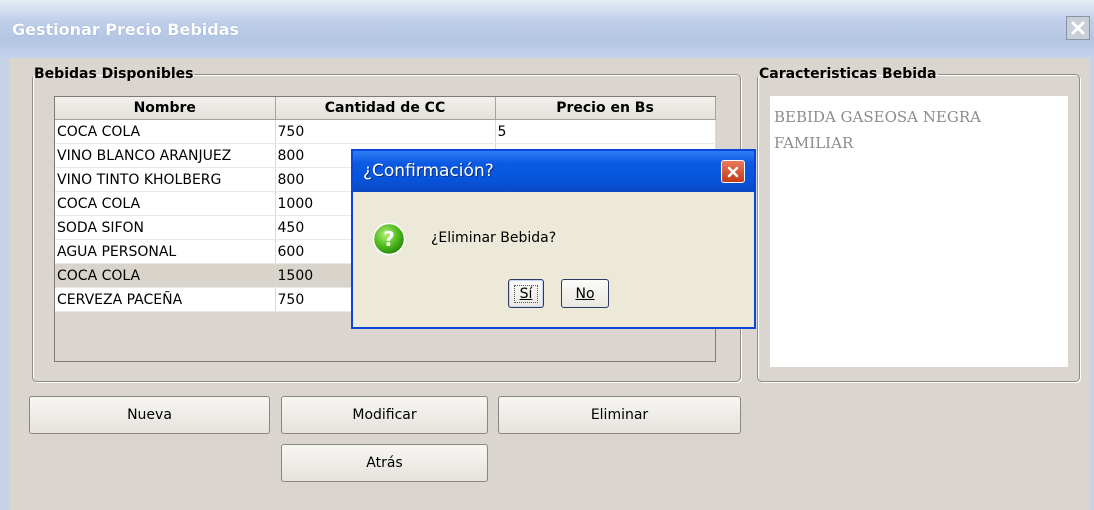  I want to click on window-titlebar: Gestionar Precio Bebidas, so click(547, 29).